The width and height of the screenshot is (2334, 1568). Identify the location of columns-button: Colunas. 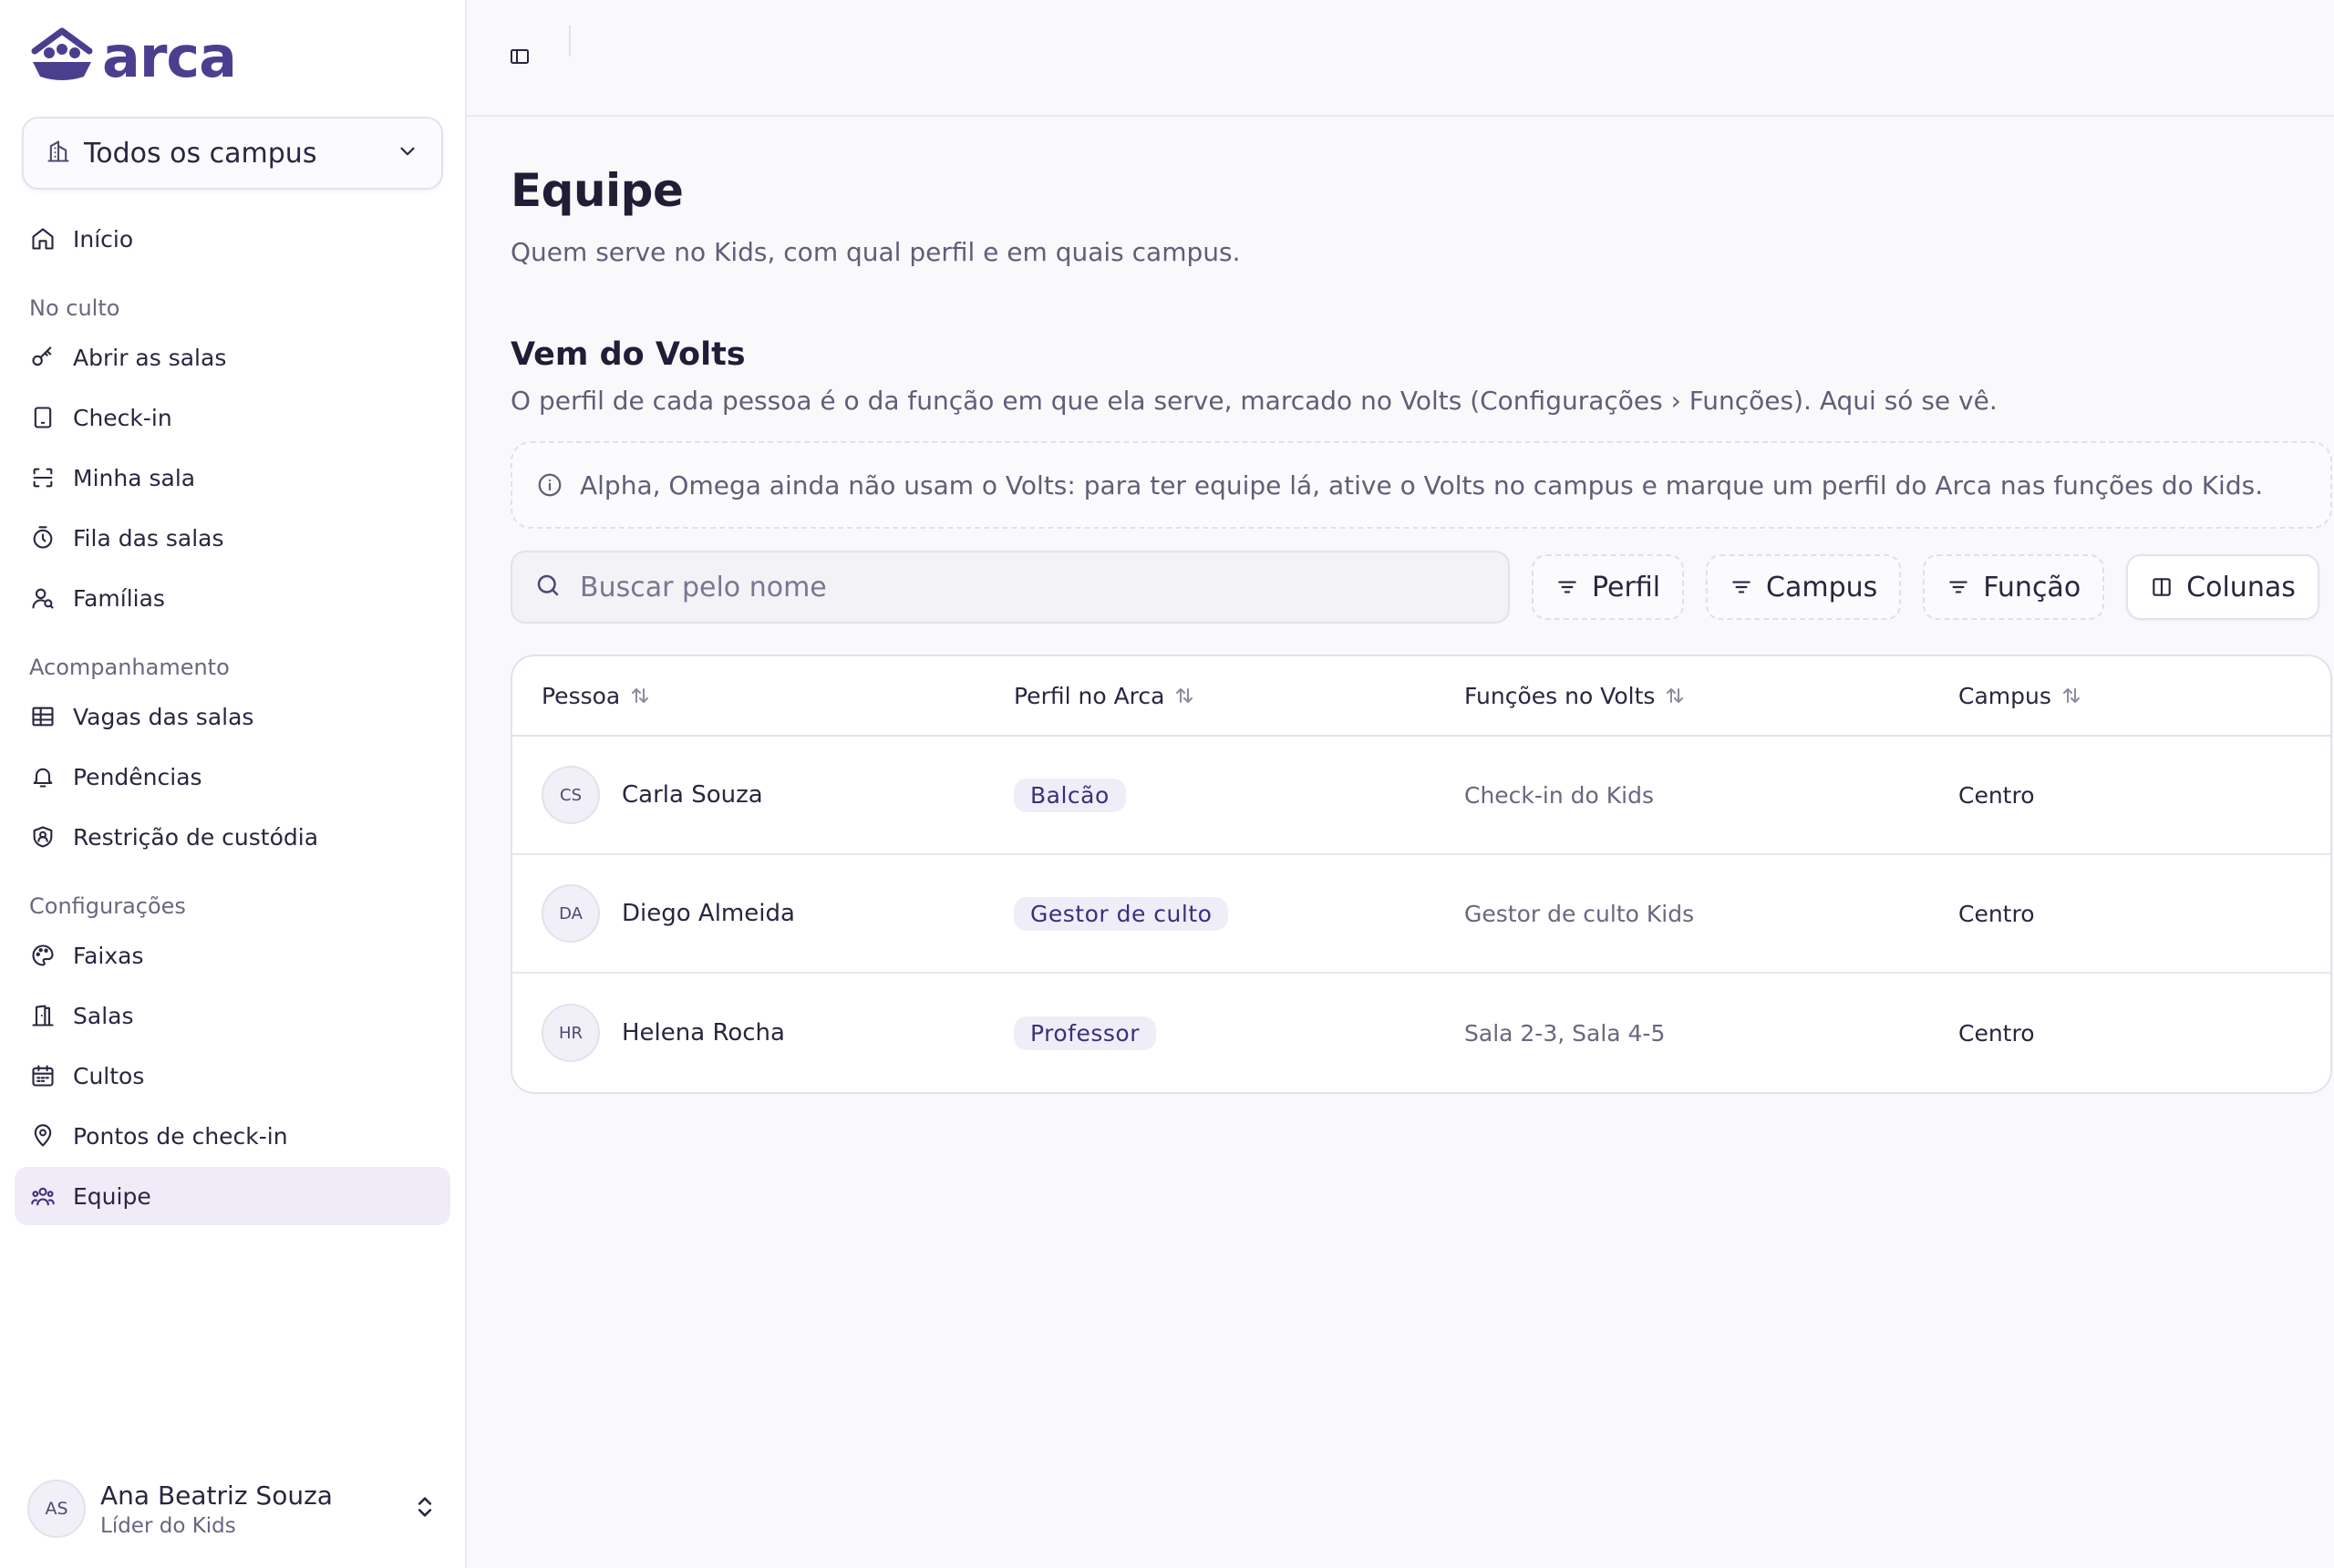
(2222, 587).